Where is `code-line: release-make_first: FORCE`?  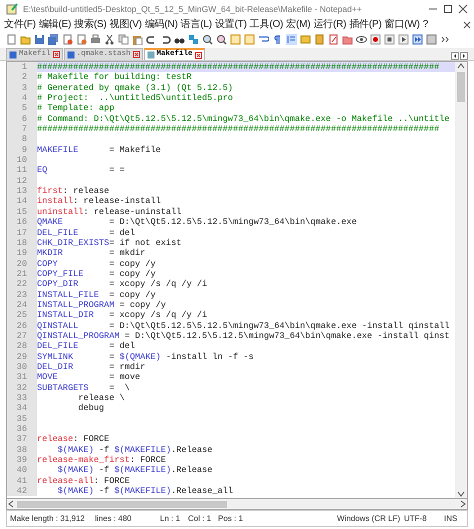 code-line: release-make_first: FORCE is located at coordinates (102, 460).